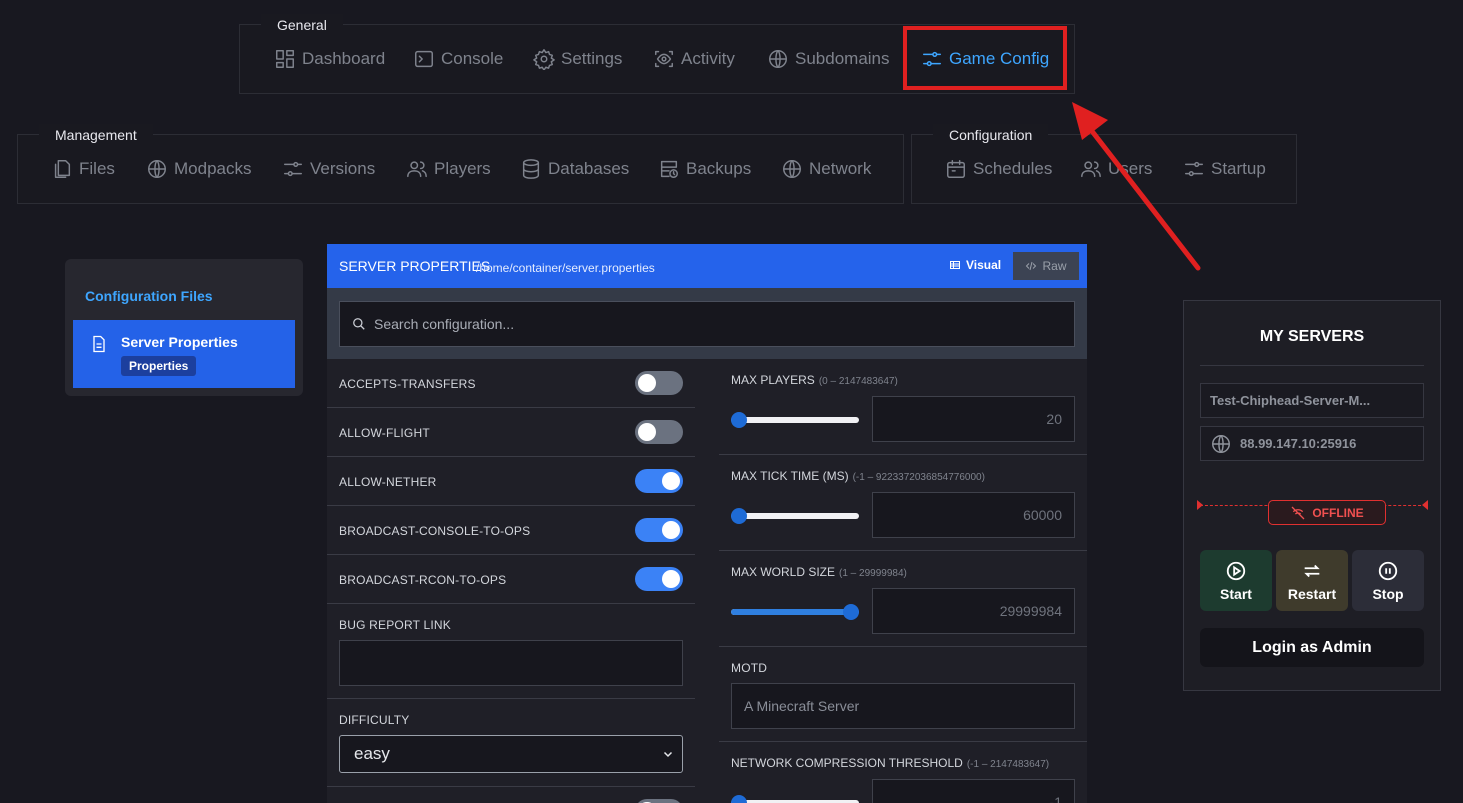 The image size is (1463, 803). I want to click on nav-item-label: Modpacks, so click(213, 168).